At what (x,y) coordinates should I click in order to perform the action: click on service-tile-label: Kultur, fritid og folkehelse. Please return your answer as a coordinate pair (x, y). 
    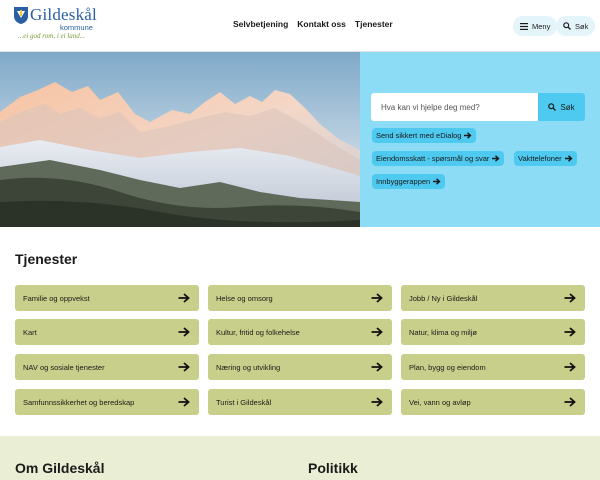
    Looking at the image, I should click on (258, 332).